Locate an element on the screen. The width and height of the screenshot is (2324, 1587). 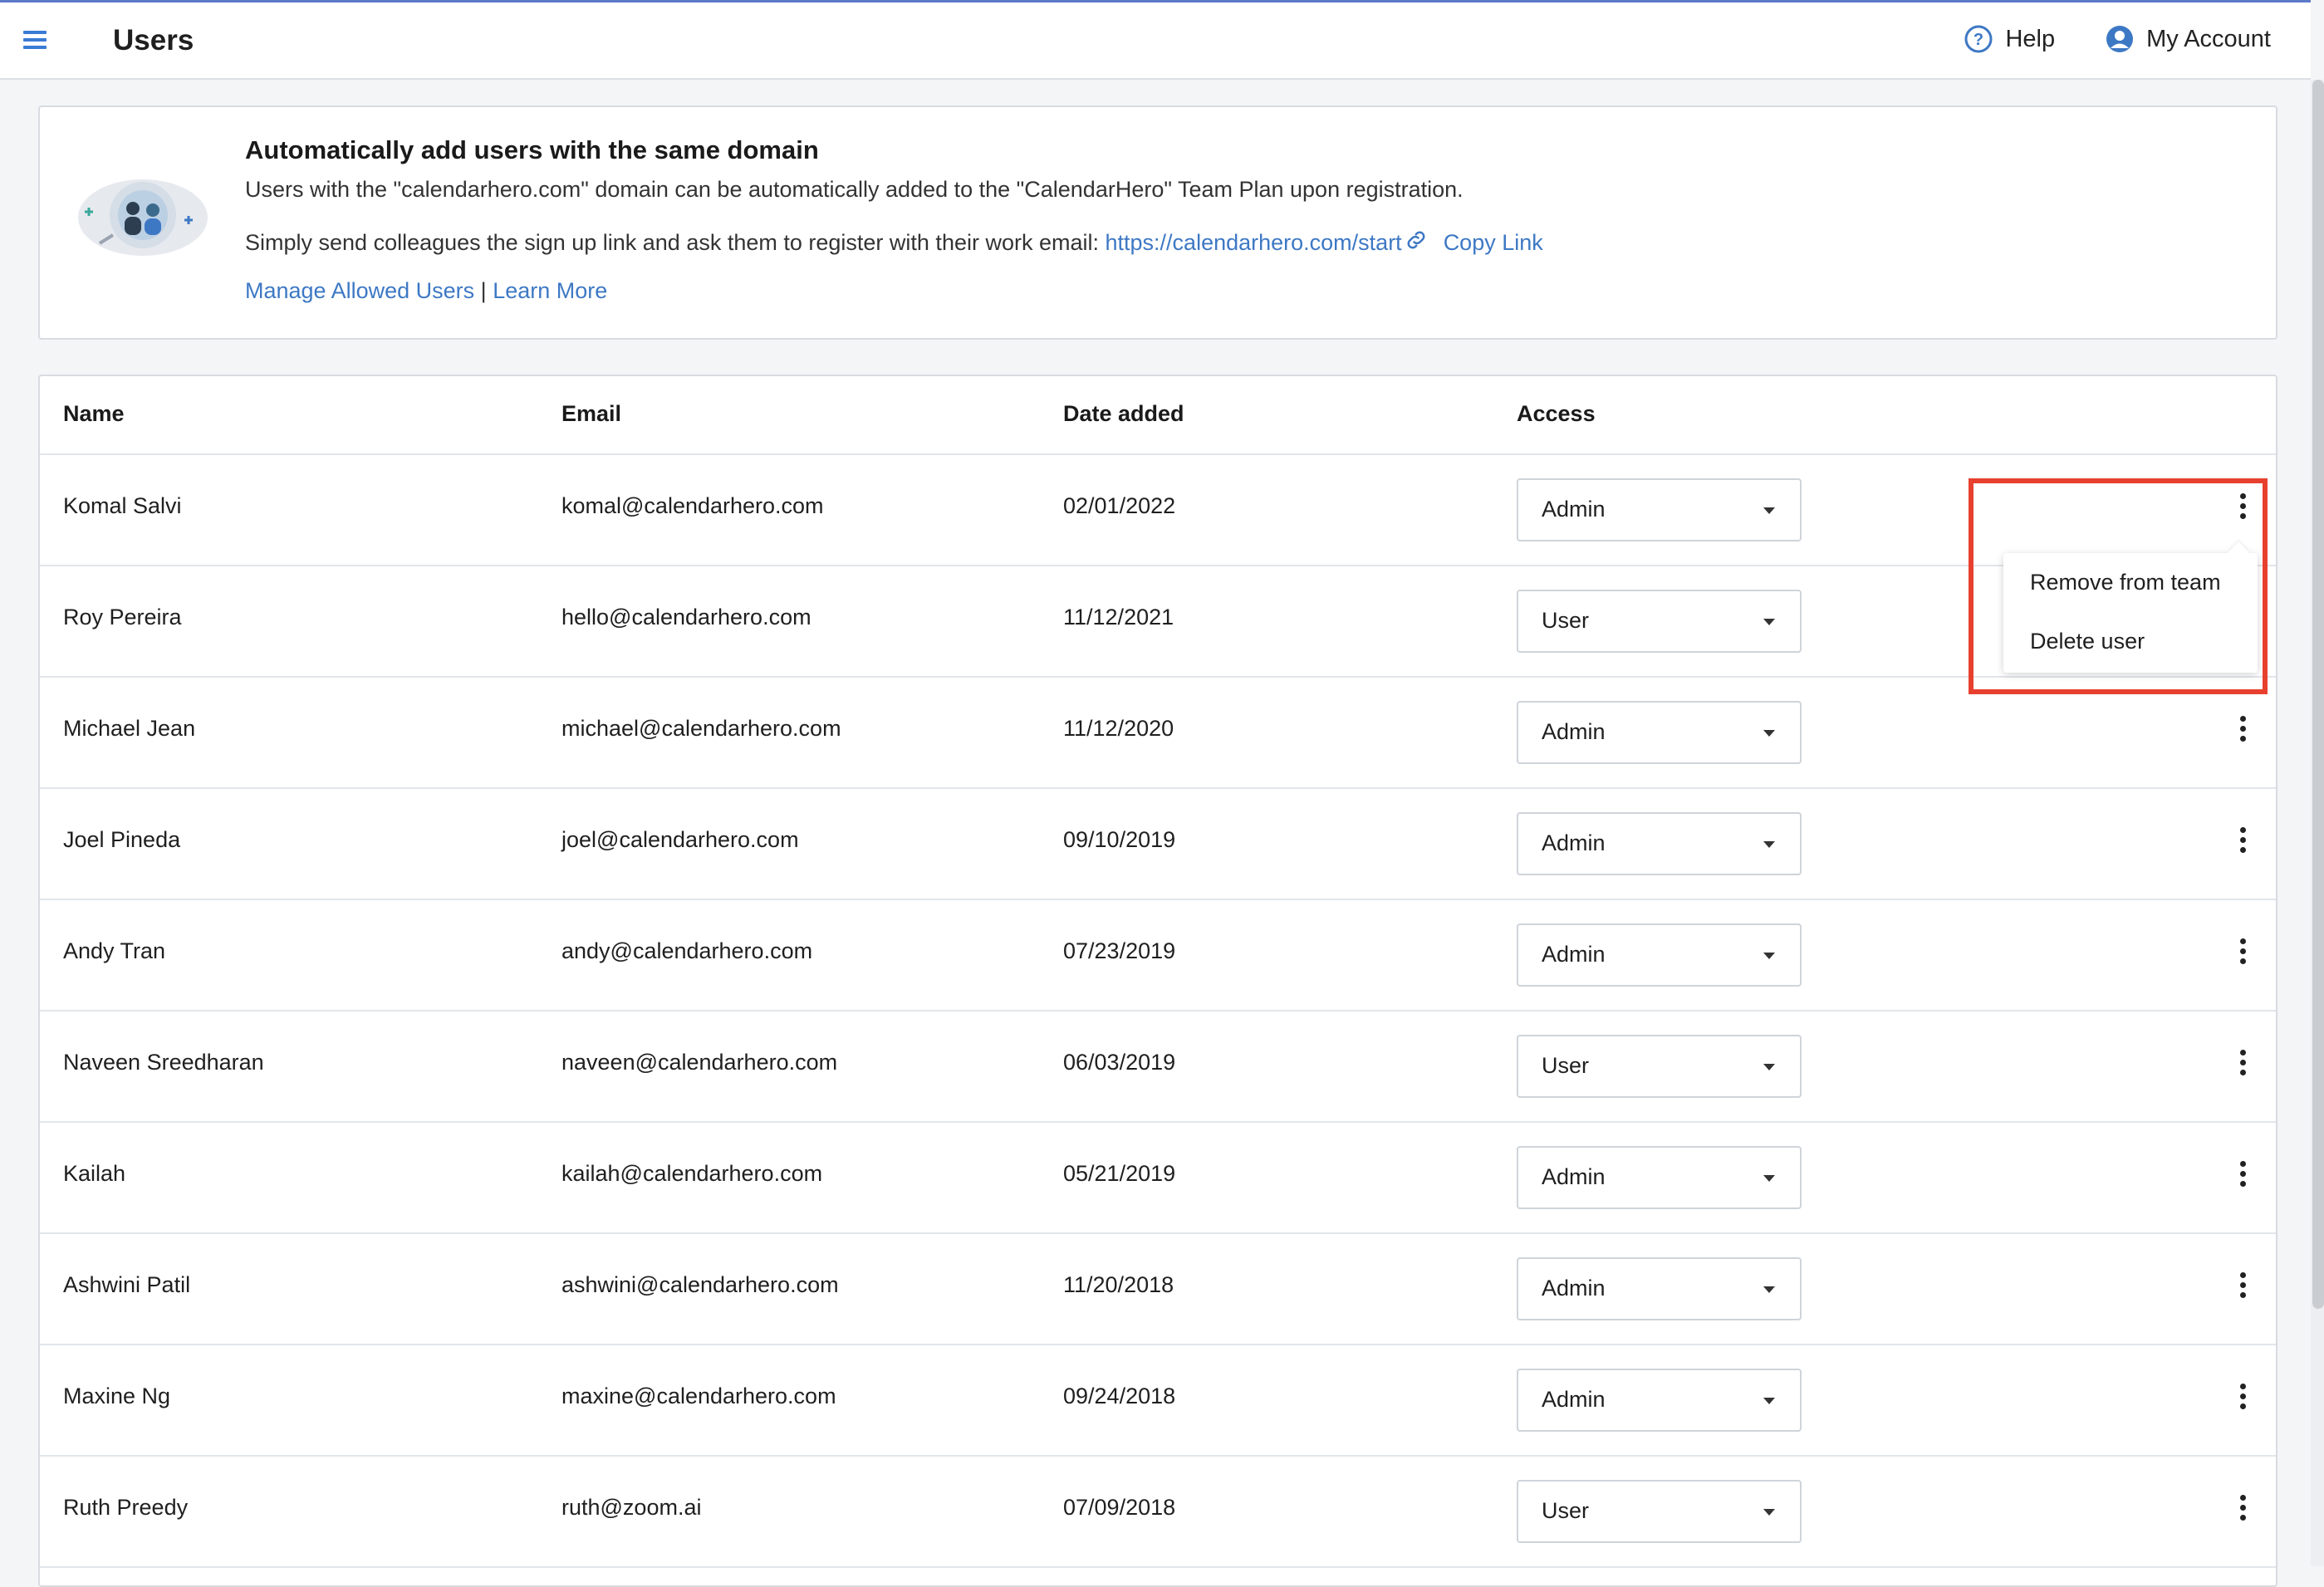
user-name: Ruth Preedy is located at coordinates (126, 1507).